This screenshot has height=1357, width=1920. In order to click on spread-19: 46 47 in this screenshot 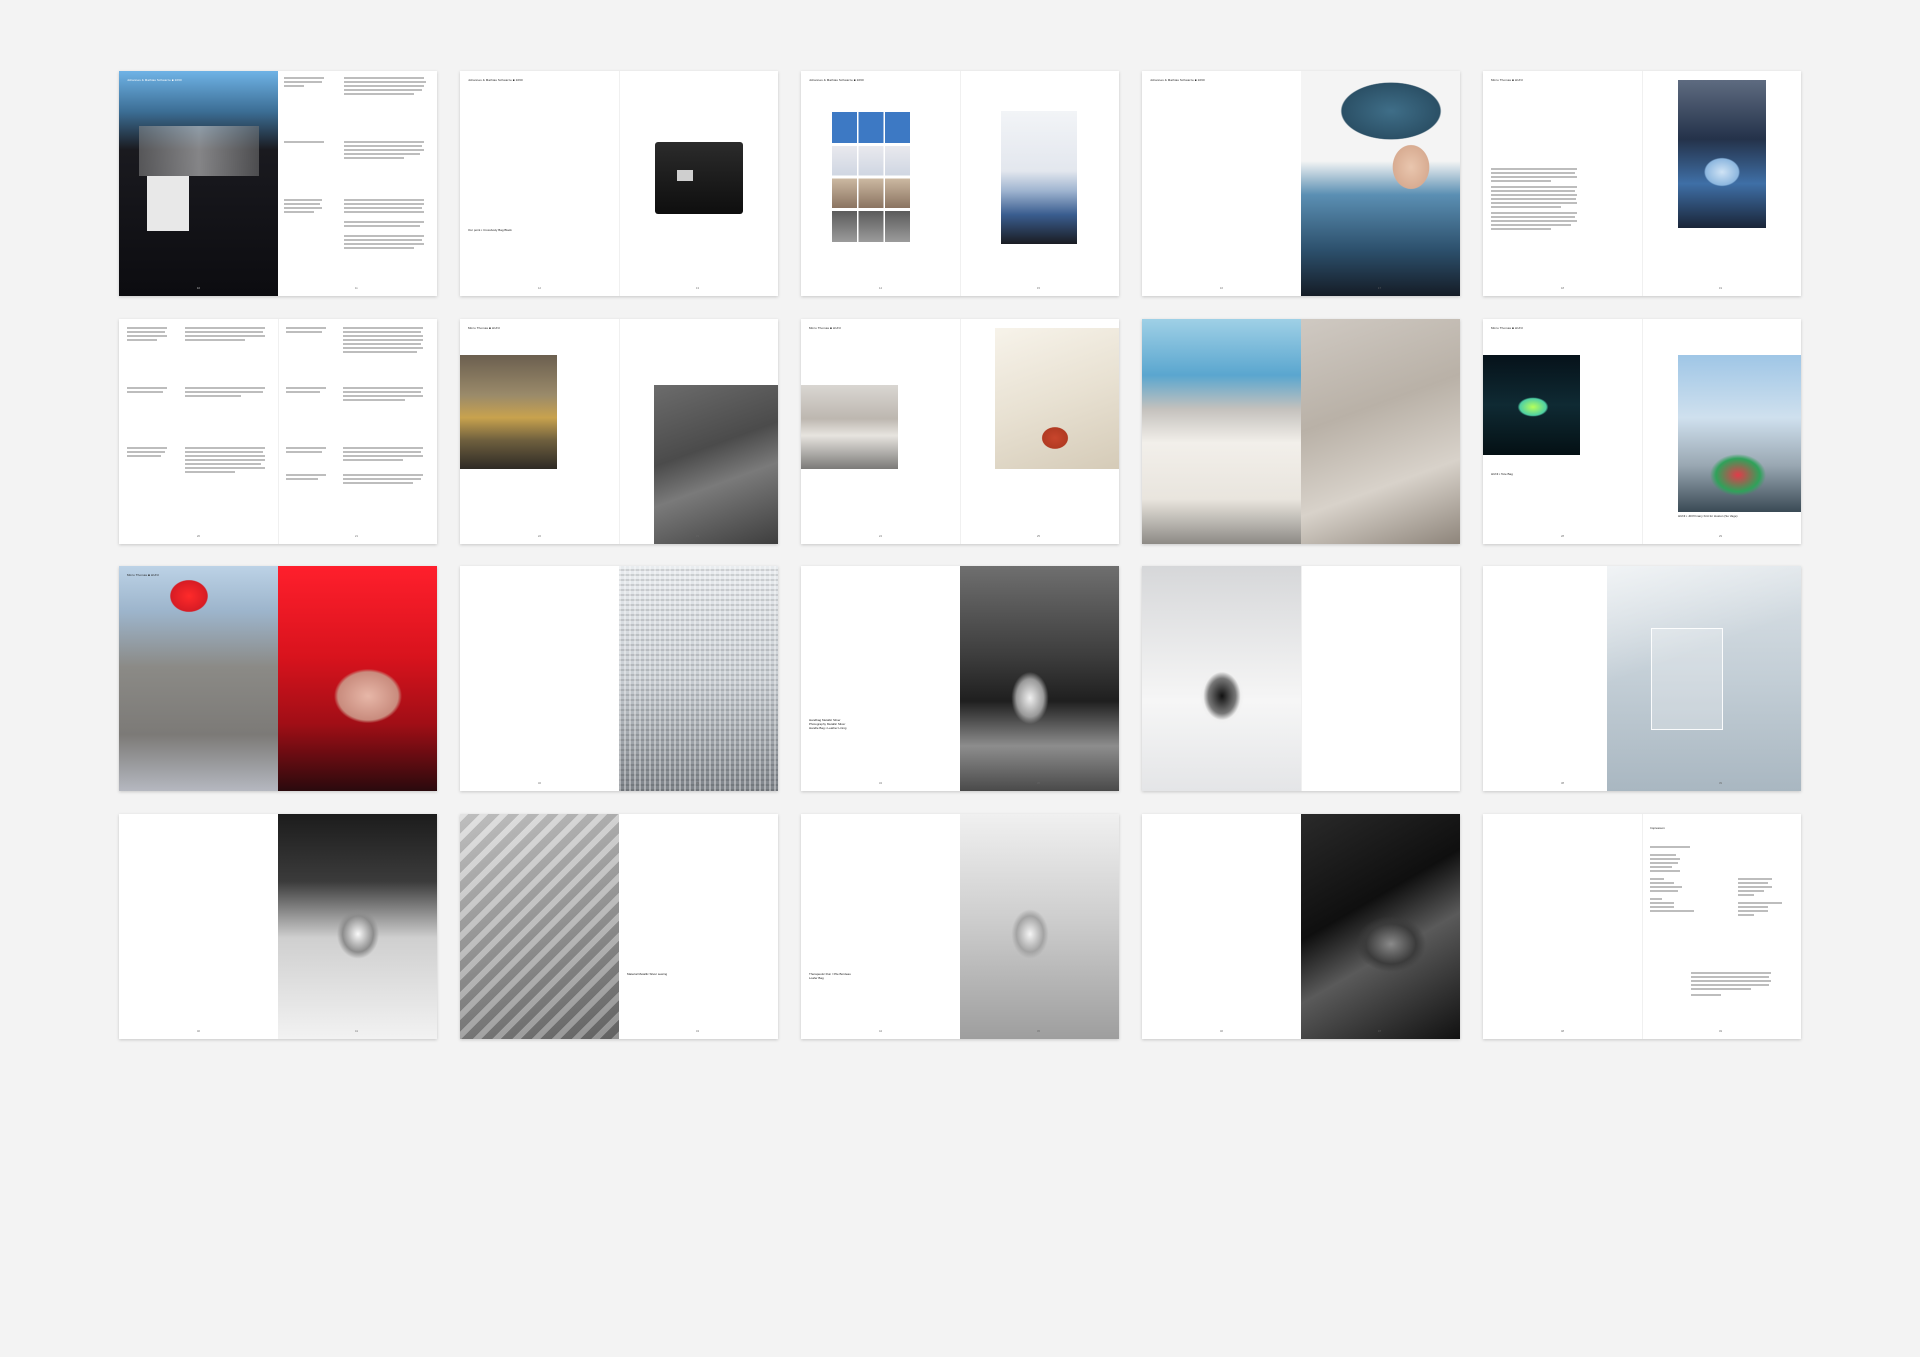, I will do `click(1301, 926)`.